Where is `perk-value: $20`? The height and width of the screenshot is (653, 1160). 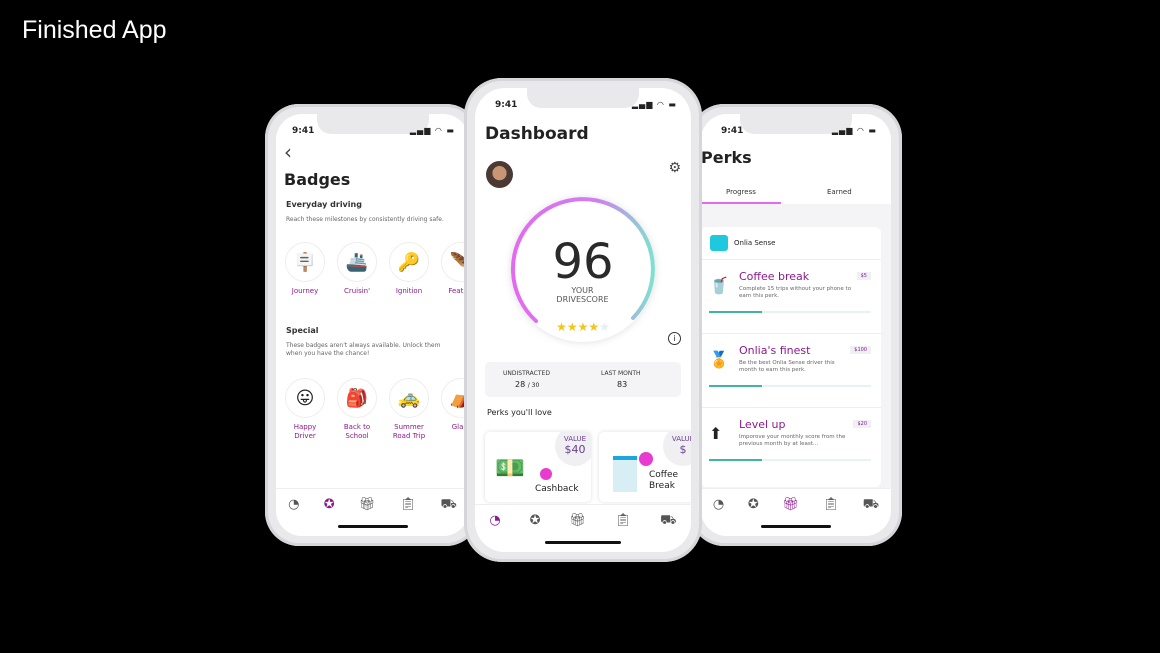
perk-value: $20 is located at coordinates (862, 424).